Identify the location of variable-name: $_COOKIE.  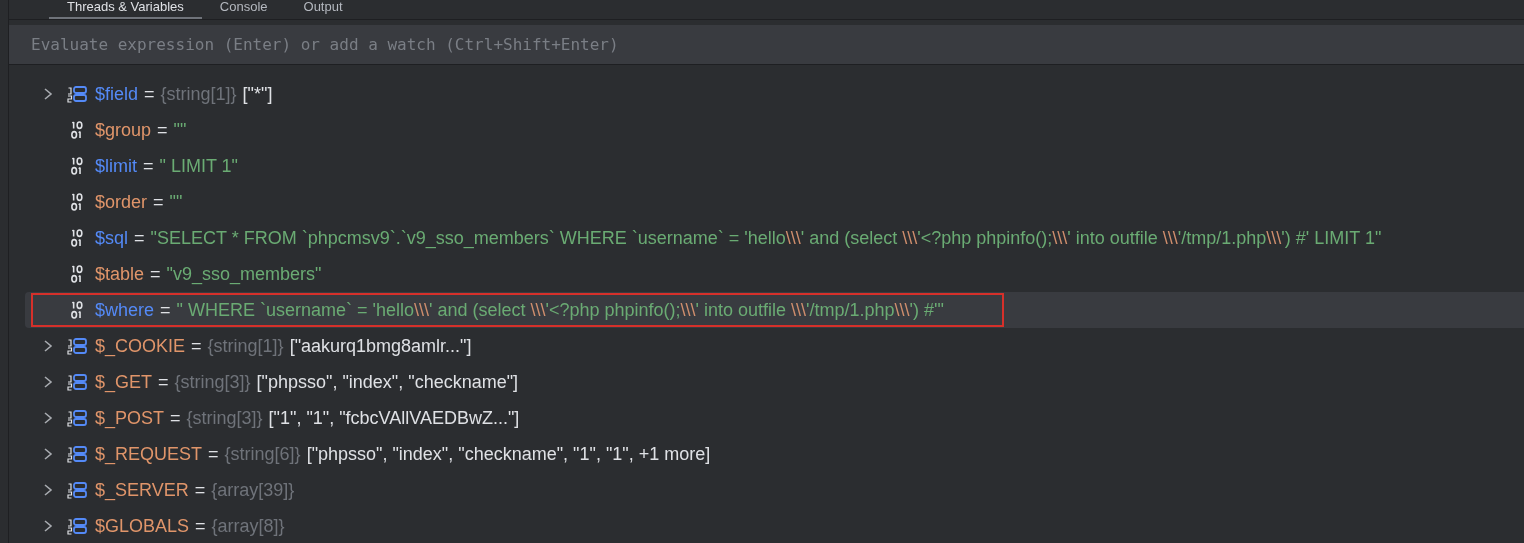
(140, 346).